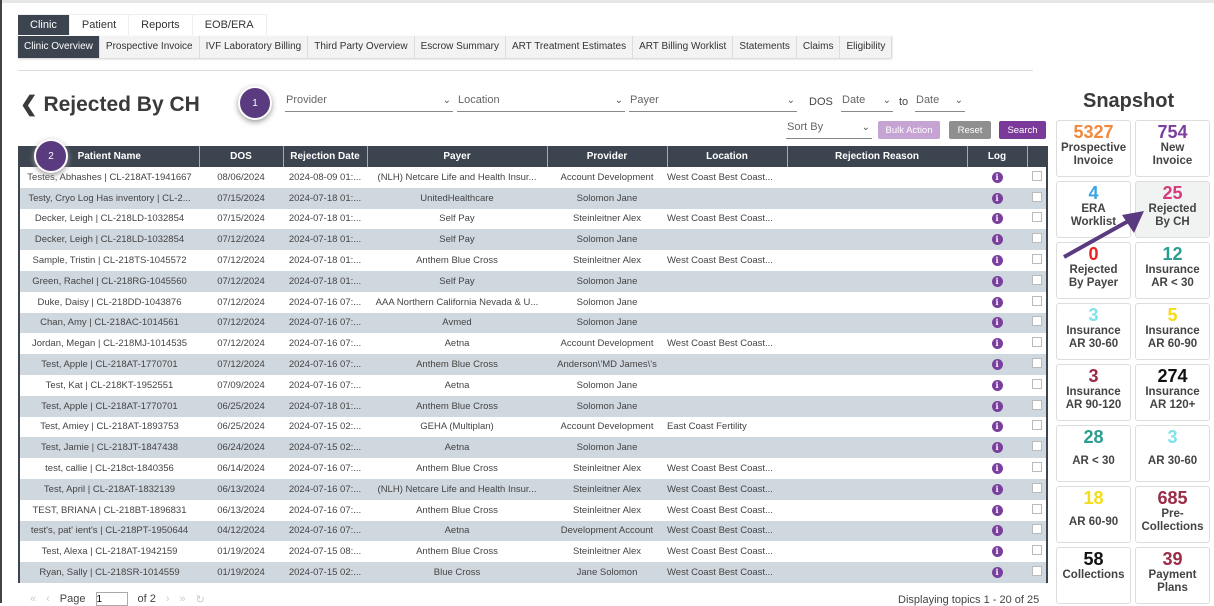  Describe the element at coordinates (1172, 453) in the screenshot. I see `snapshot-card-ar-30-60: 3 AR 30-60` at that location.